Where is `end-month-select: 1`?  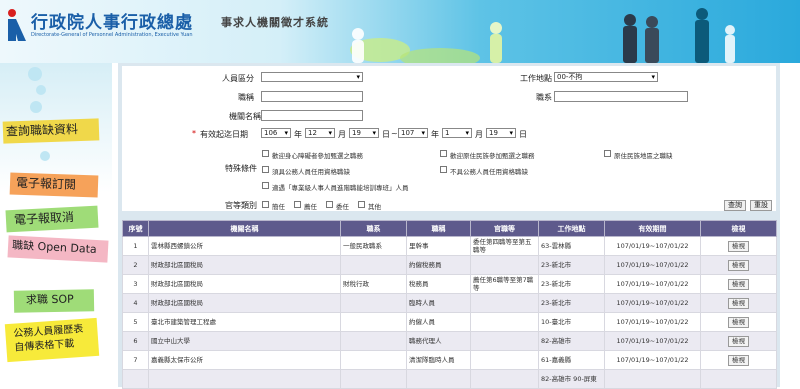 end-month-select: 1 is located at coordinates (457, 133).